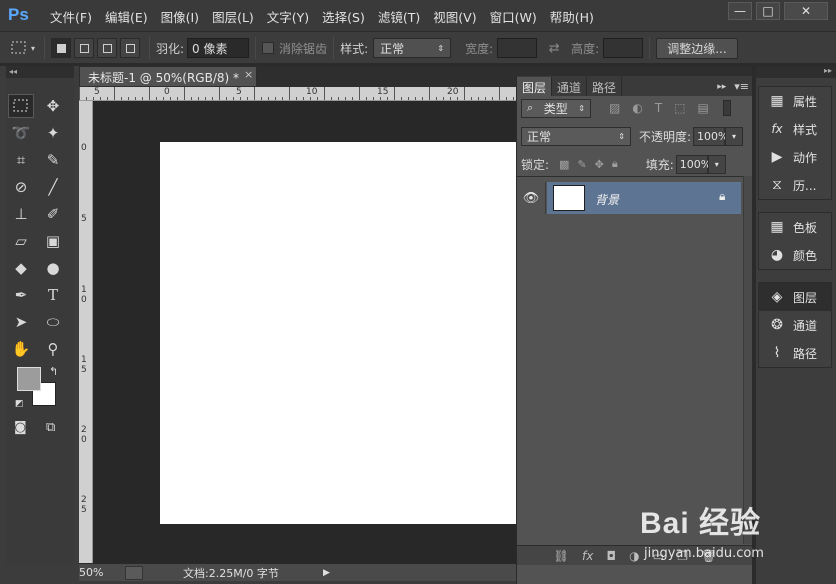 The width and height of the screenshot is (836, 584). Describe the element at coordinates (806, 11) in the screenshot. I see `close-button: ✕` at that location.